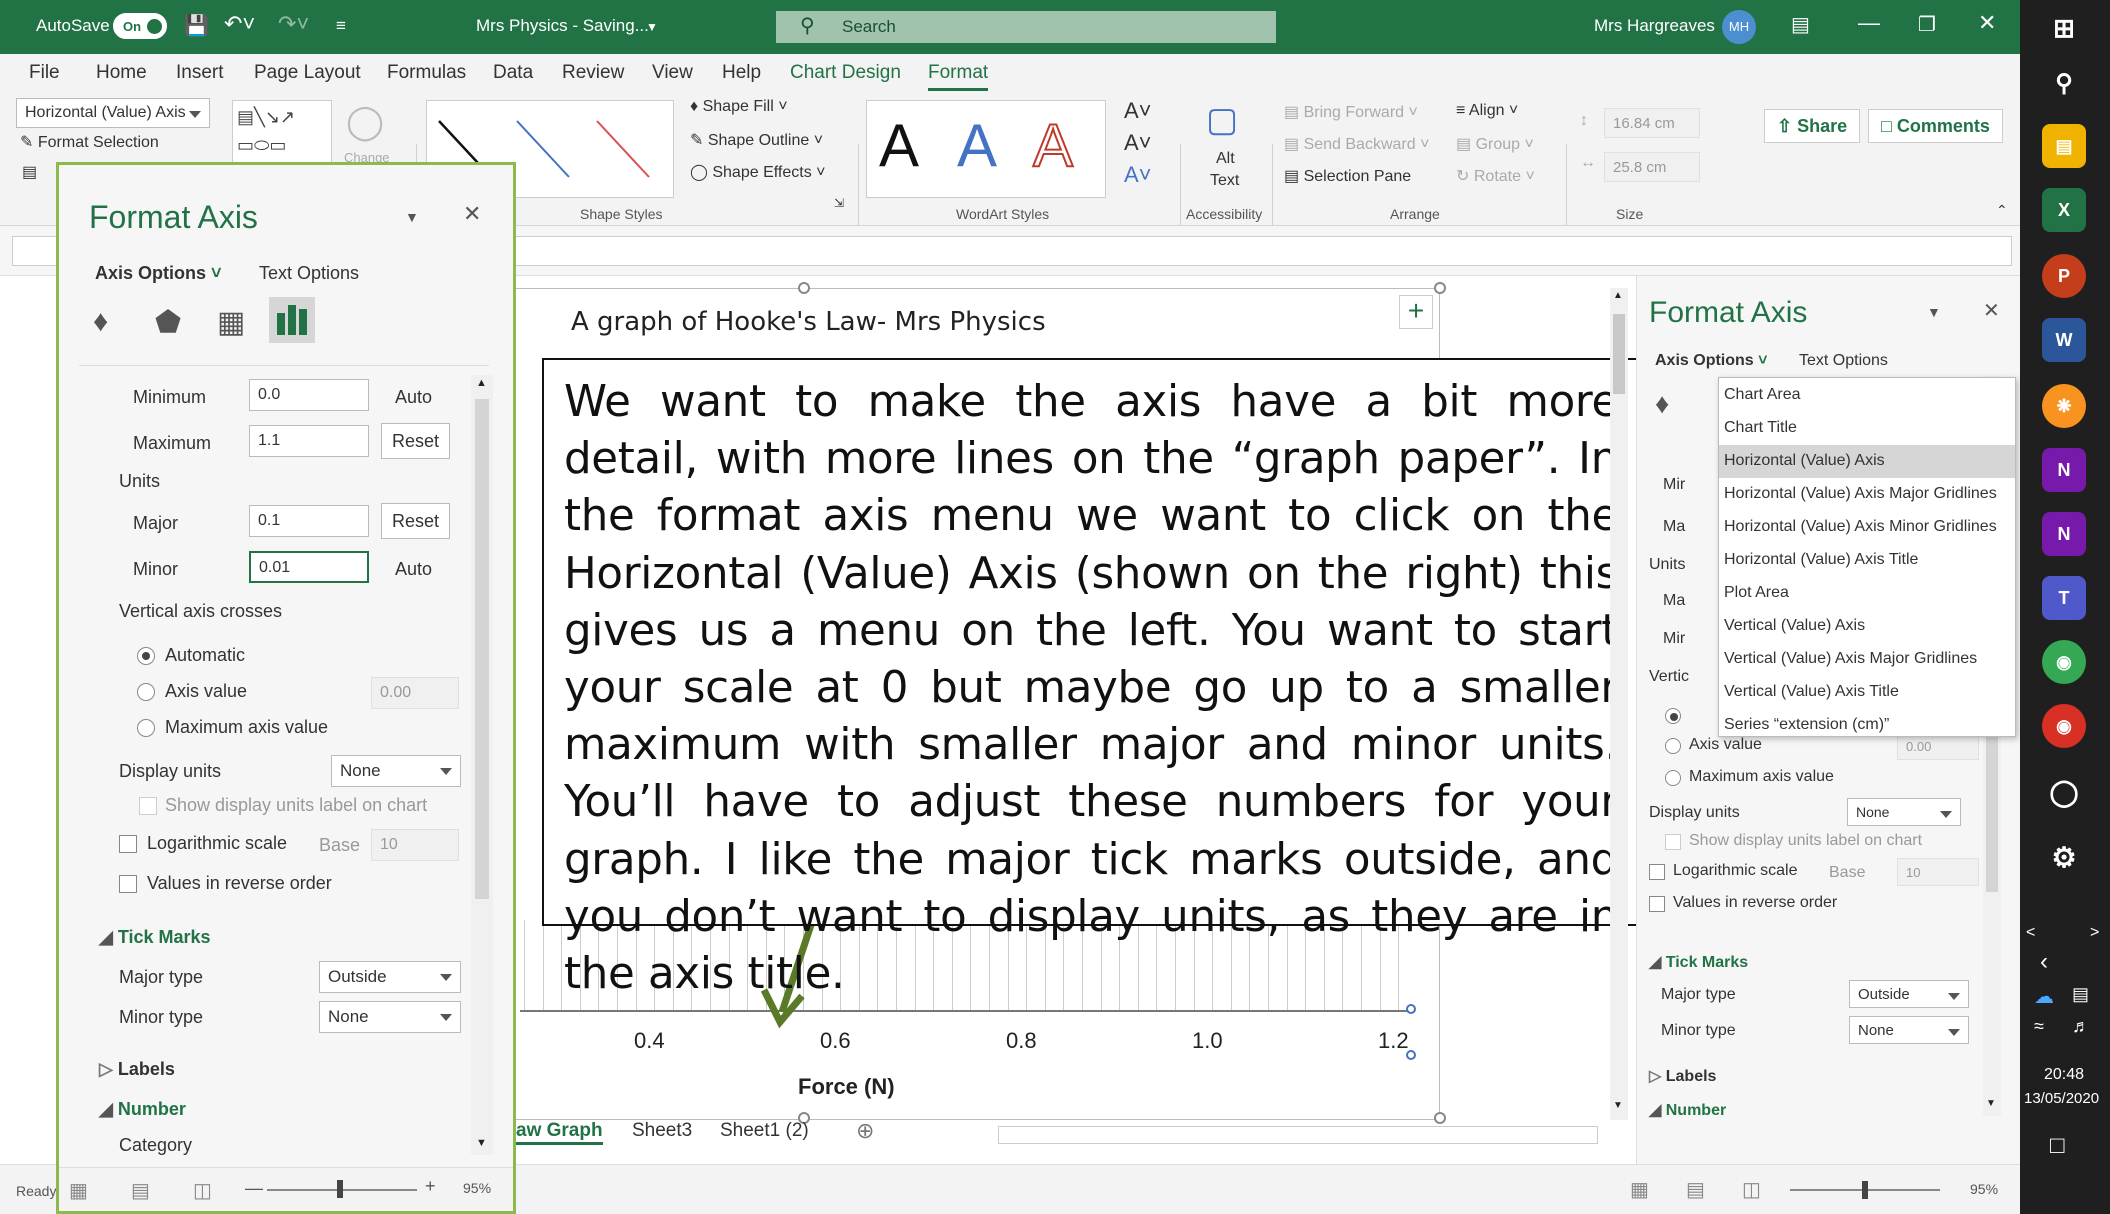  Describe the element at coordinates (365, 122) in the screenshot. I see `change-shape-icon: ◯` at that location.